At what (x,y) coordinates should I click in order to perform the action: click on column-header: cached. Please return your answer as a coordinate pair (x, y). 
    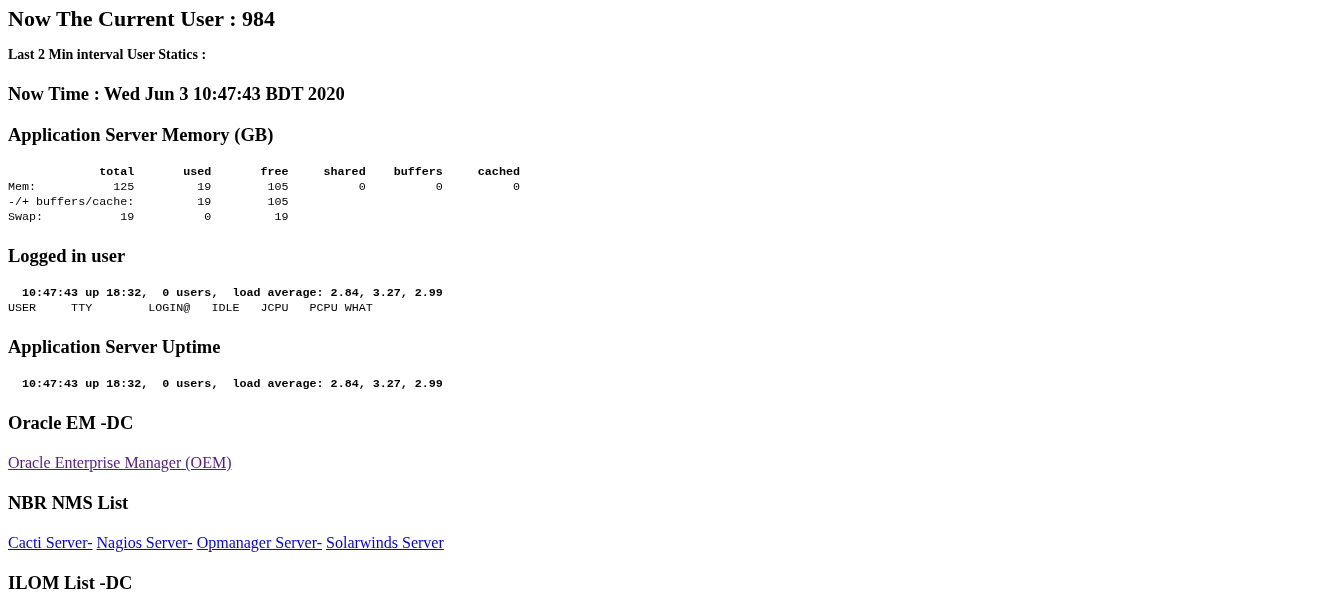
    Looking at the image, I should click on (498, 172).